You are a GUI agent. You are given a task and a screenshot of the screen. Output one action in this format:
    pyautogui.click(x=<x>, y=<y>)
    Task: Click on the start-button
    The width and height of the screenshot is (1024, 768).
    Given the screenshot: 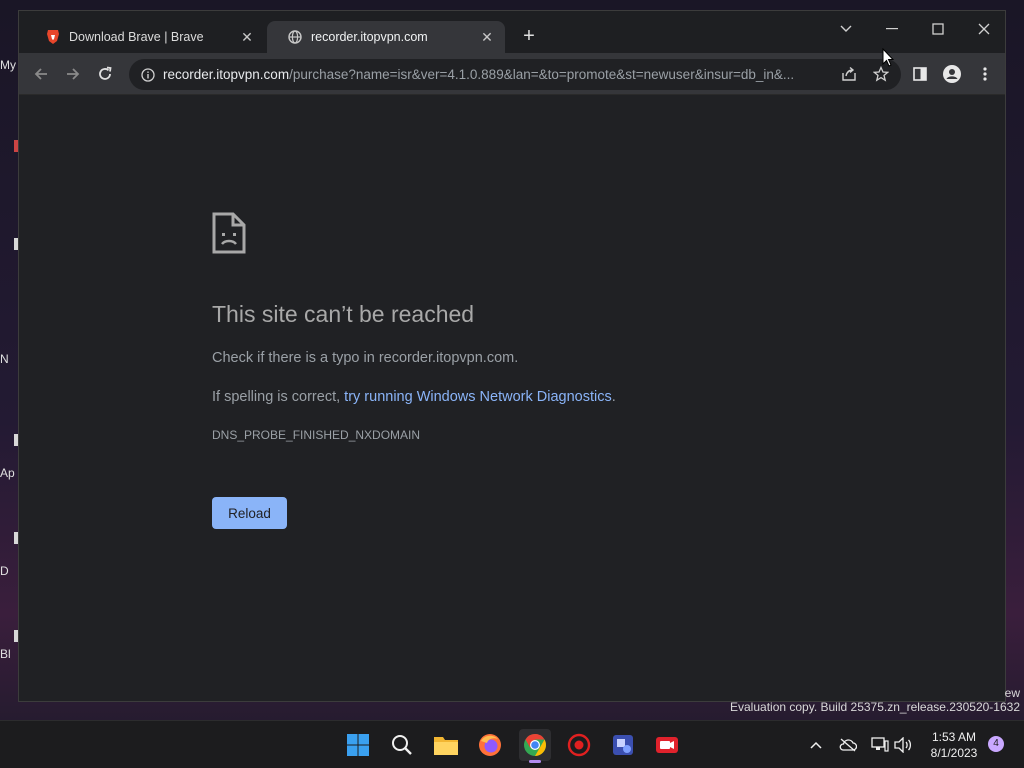 What is the action you would take?
    pyautogui.click(x=358, y=745)
    